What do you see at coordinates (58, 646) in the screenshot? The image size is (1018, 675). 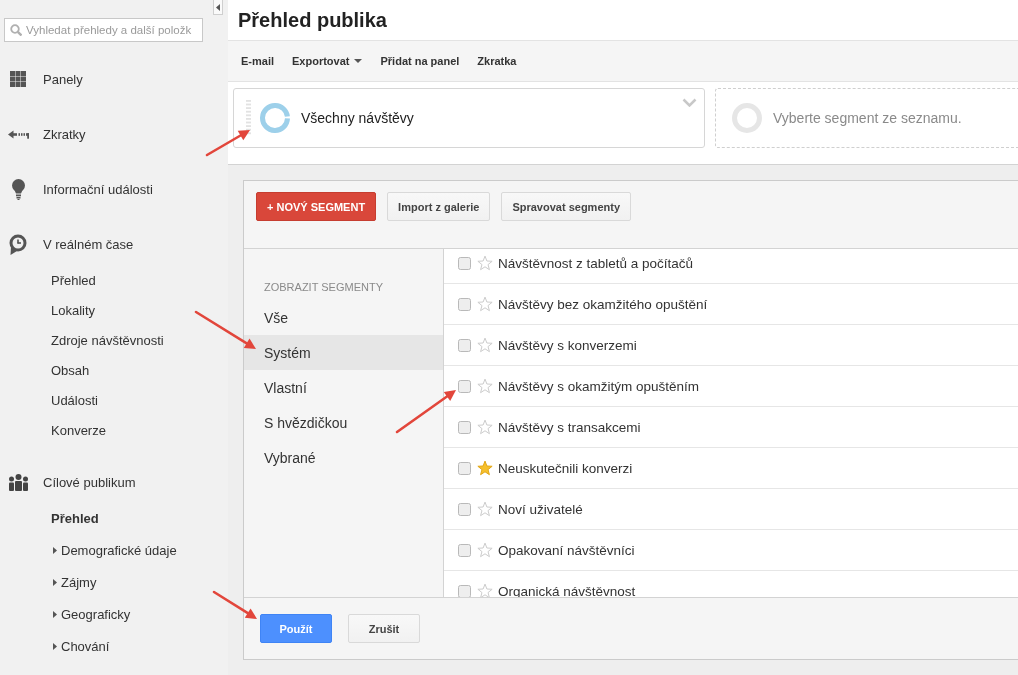 I see `nav-subitem: Chování` at bounding box center [58, 646].